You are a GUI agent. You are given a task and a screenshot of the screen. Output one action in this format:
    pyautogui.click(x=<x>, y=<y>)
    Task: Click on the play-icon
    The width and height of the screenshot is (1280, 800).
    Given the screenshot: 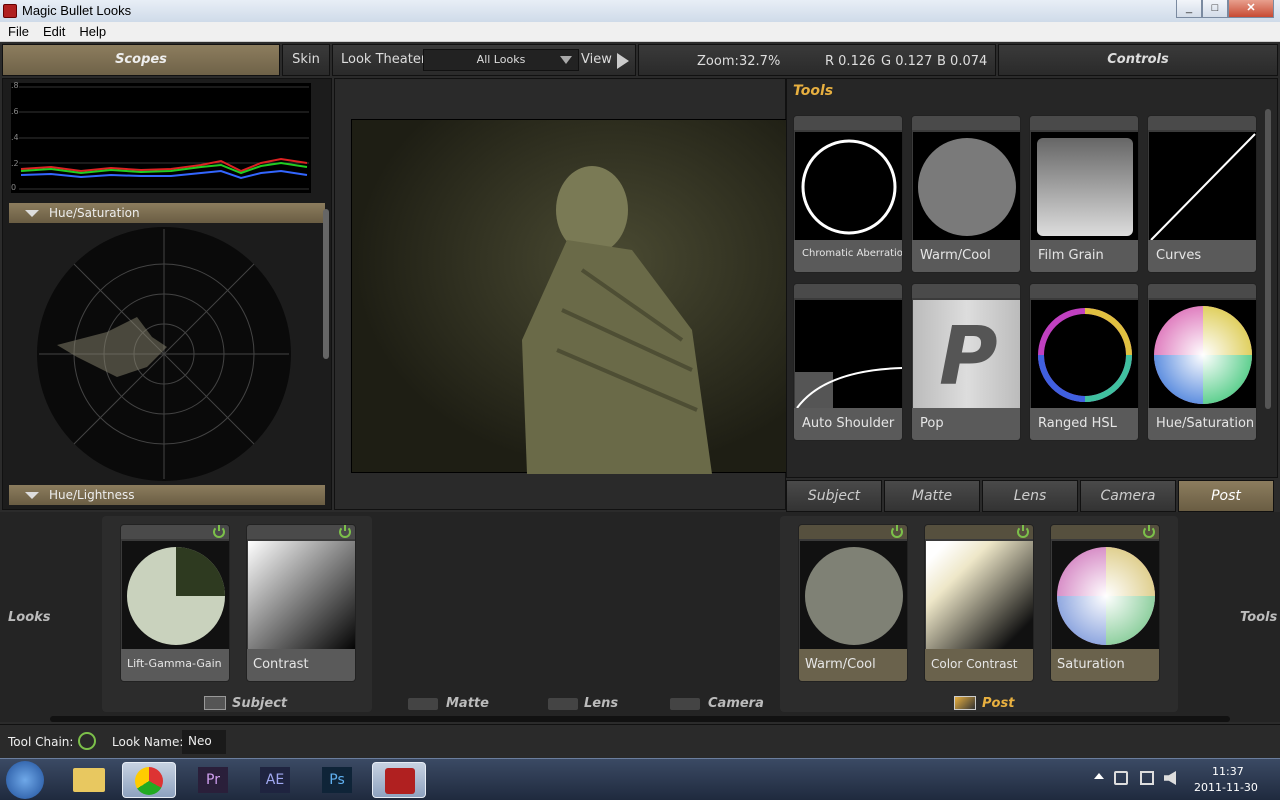 What is the action you would take?
    pyautogui.click(x=623, y=61)
    